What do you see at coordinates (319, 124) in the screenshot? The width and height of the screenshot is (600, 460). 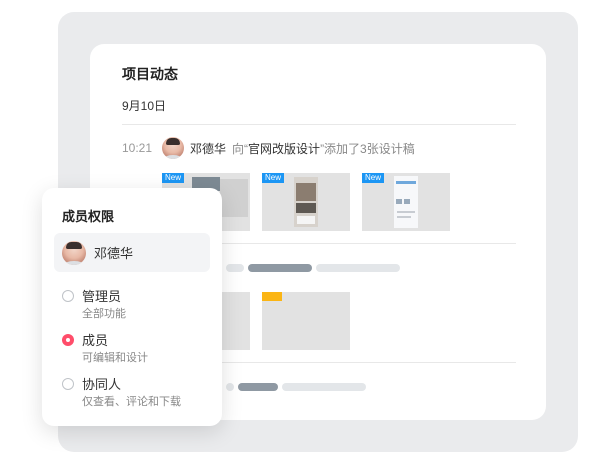 I see `divider` at bounding box center [319, 124].